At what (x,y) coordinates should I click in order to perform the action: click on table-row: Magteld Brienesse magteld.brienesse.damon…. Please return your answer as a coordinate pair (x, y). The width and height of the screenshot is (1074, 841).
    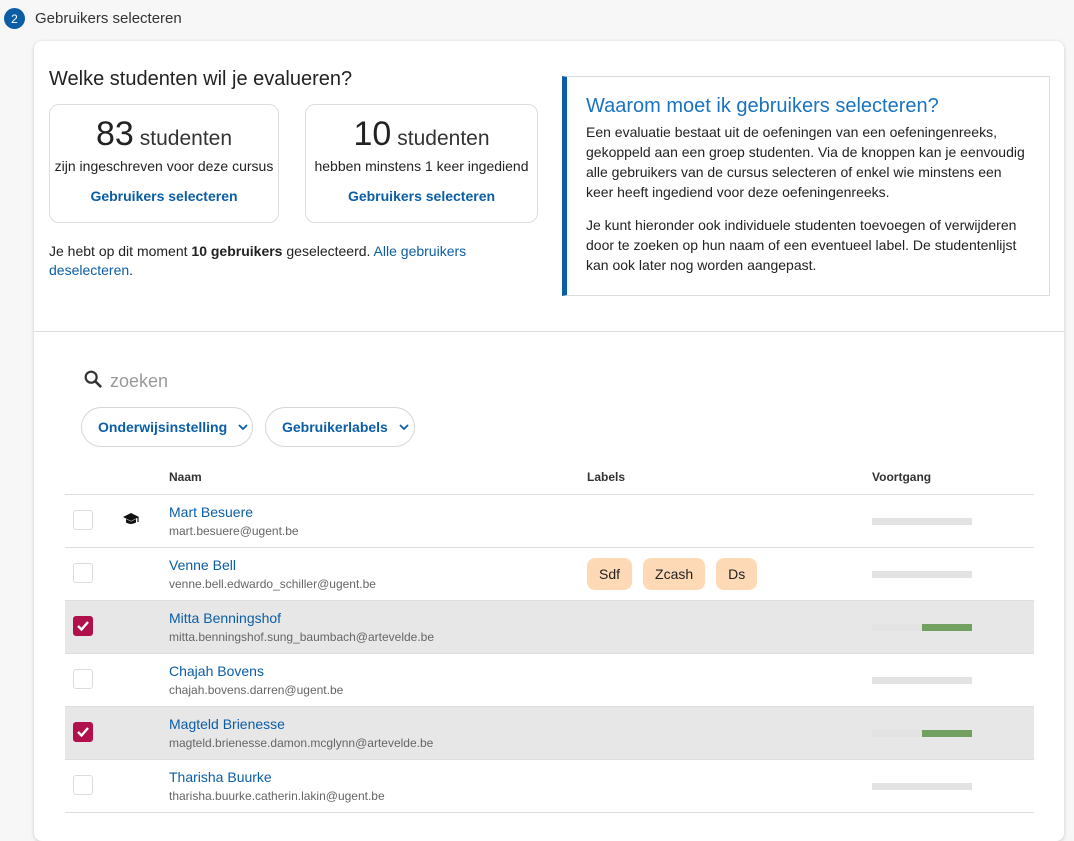
    Looking at the image, I should click on (549, 733).